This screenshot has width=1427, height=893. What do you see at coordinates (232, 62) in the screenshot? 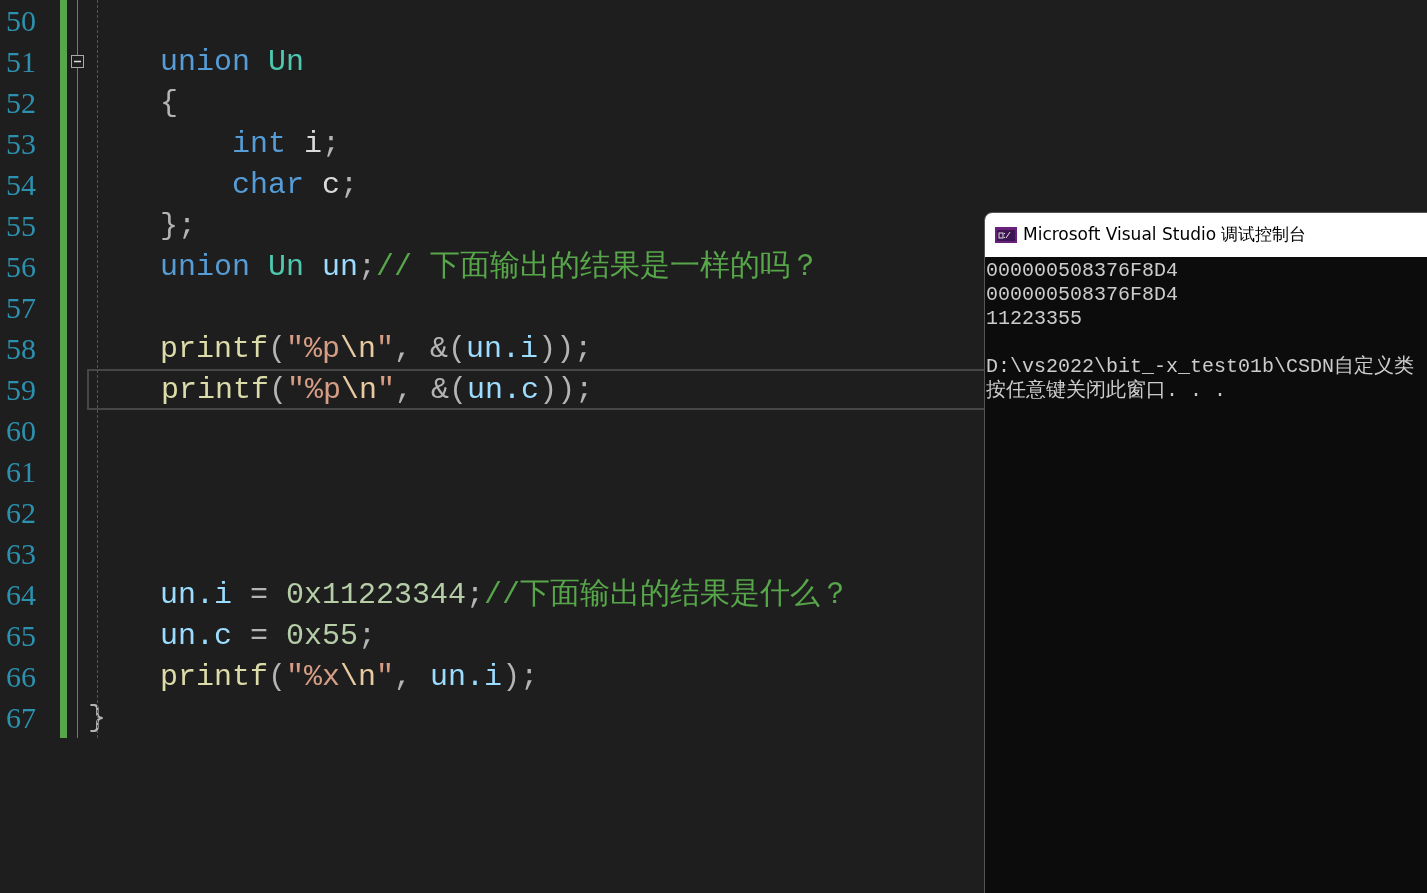
I see `code-line: union Un` at bounding box center [232, 62].